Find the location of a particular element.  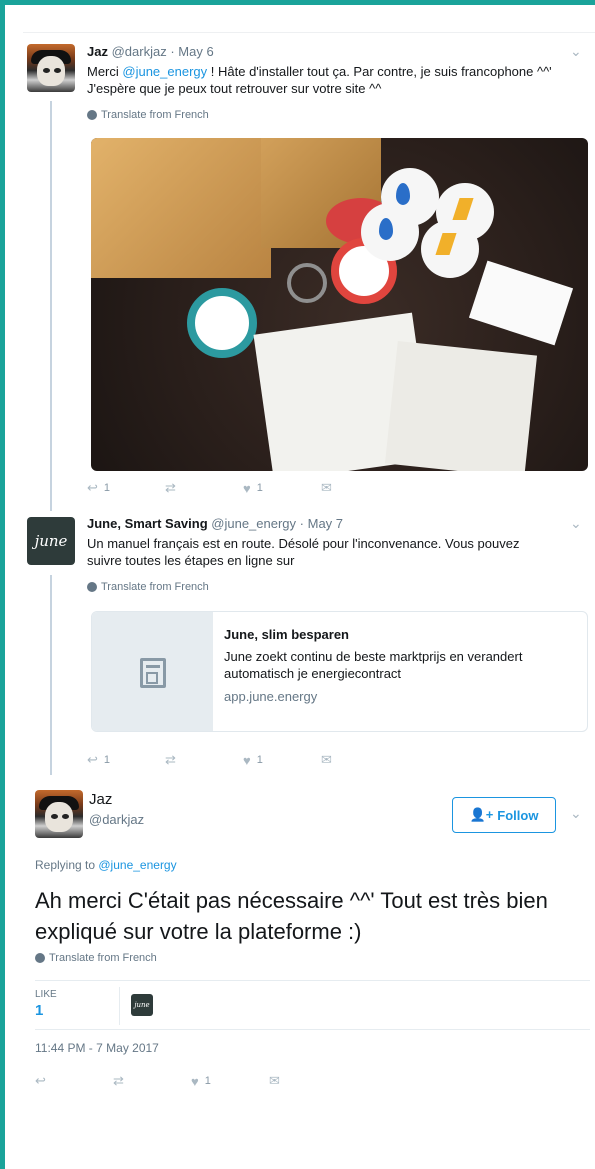

like-label: LIKE is located at coordinates (46, 994).